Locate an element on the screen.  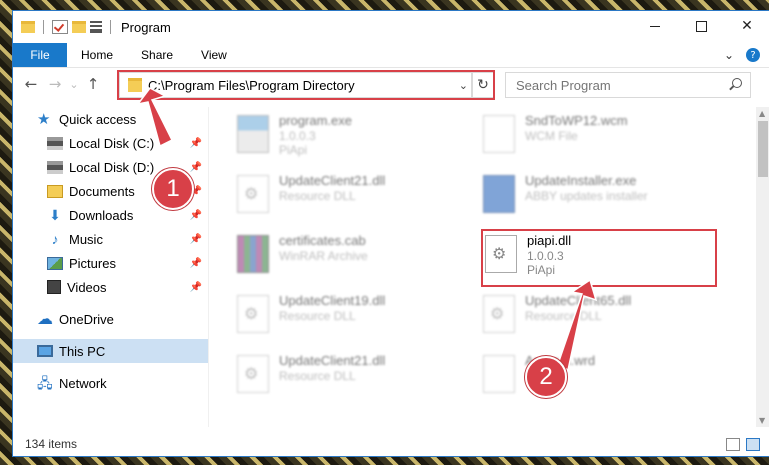
step1-arrow is located at coordinates (155, 117).